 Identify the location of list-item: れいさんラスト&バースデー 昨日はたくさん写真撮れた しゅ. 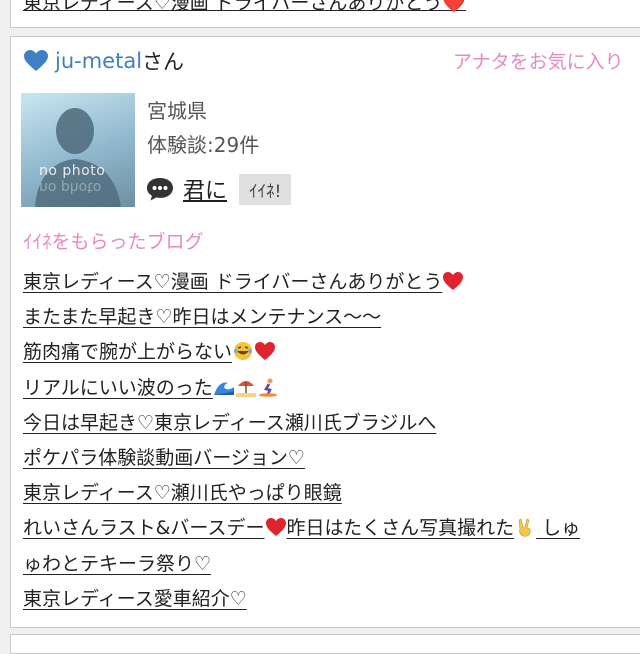
(331, 528).